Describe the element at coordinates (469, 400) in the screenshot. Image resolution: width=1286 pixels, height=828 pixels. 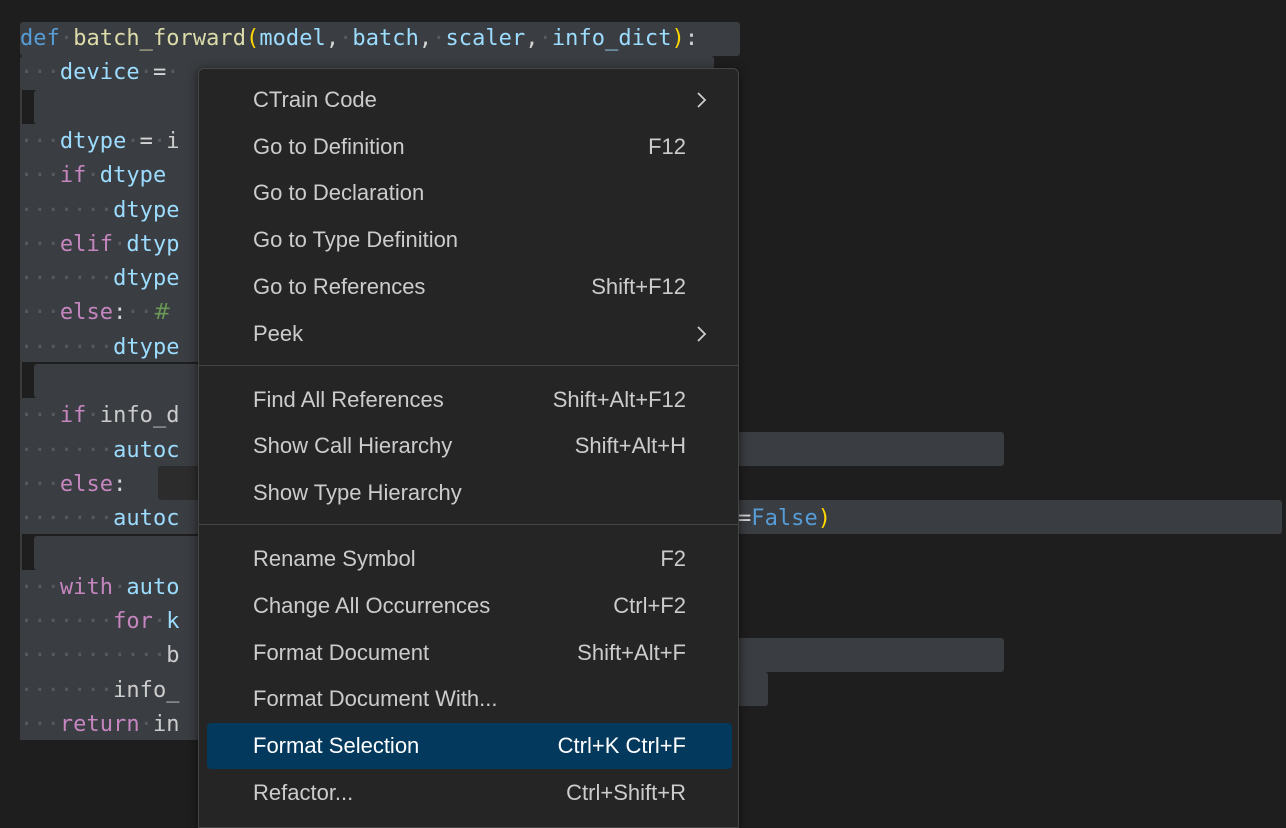
I see `menu-item-find-all-references: Find All References Shift+Alt+F12` at that location.